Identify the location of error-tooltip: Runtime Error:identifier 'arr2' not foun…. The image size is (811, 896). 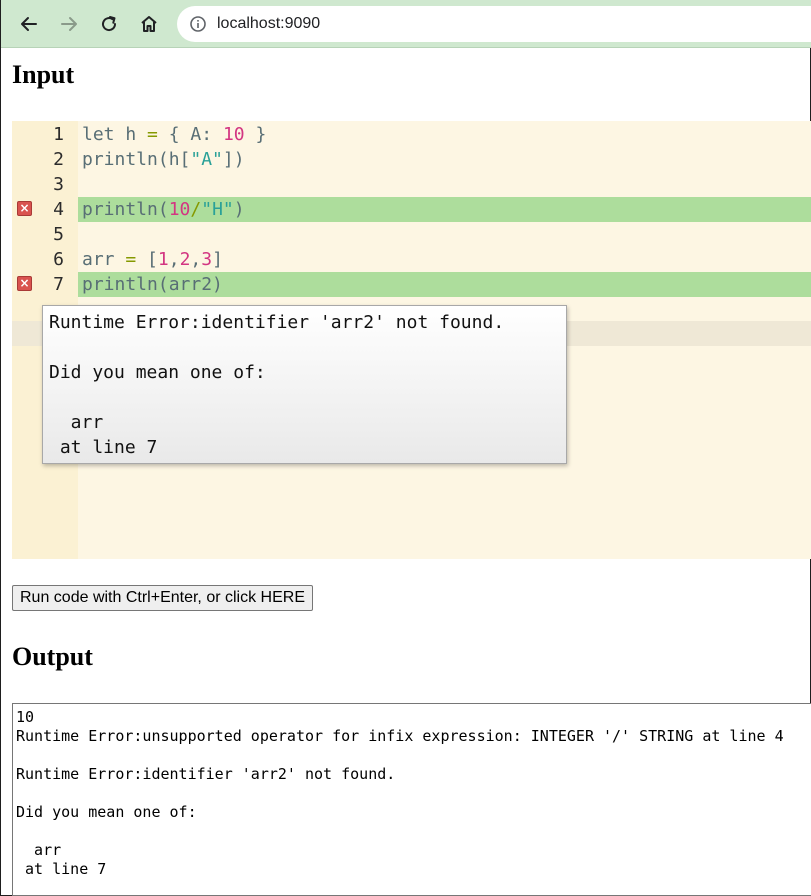
(304, 384).